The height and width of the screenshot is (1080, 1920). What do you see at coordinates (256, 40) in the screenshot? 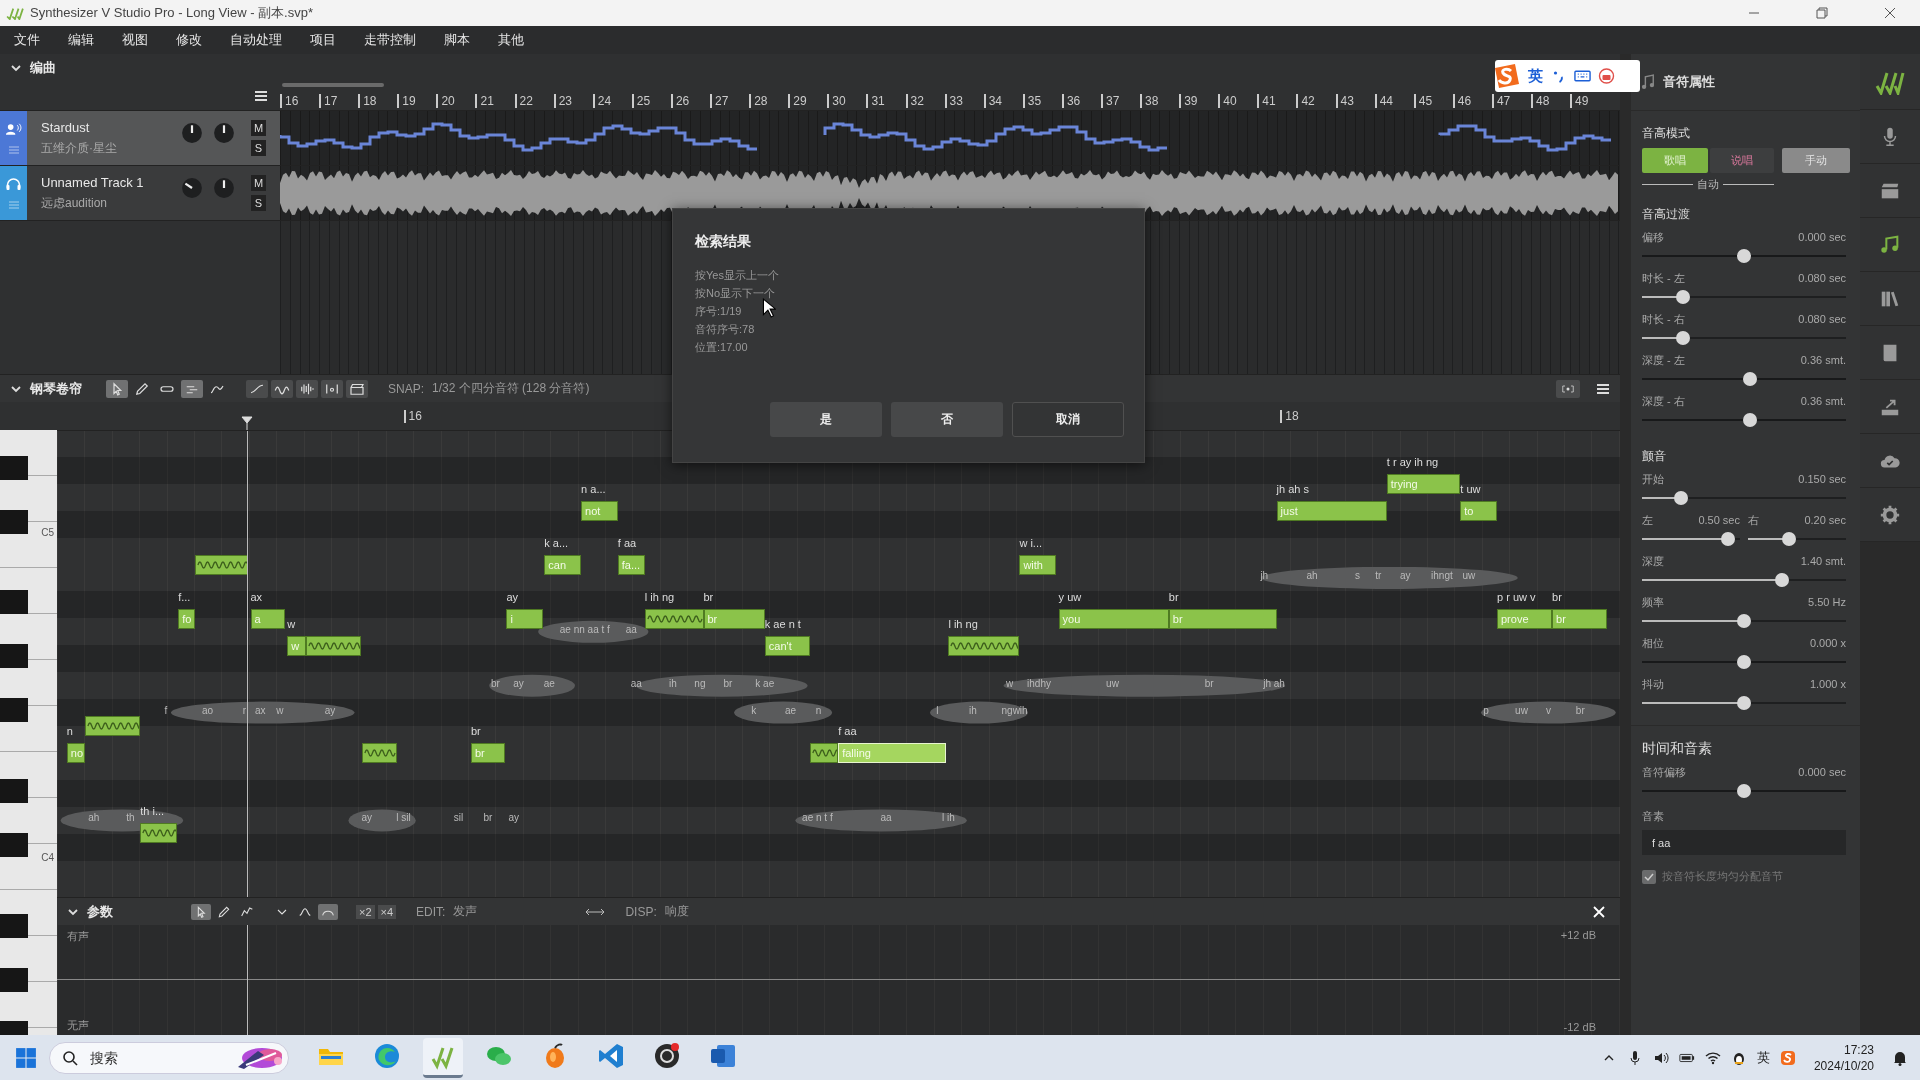
I see `menu-item: 自动处理` at bounding box center [256, 40].